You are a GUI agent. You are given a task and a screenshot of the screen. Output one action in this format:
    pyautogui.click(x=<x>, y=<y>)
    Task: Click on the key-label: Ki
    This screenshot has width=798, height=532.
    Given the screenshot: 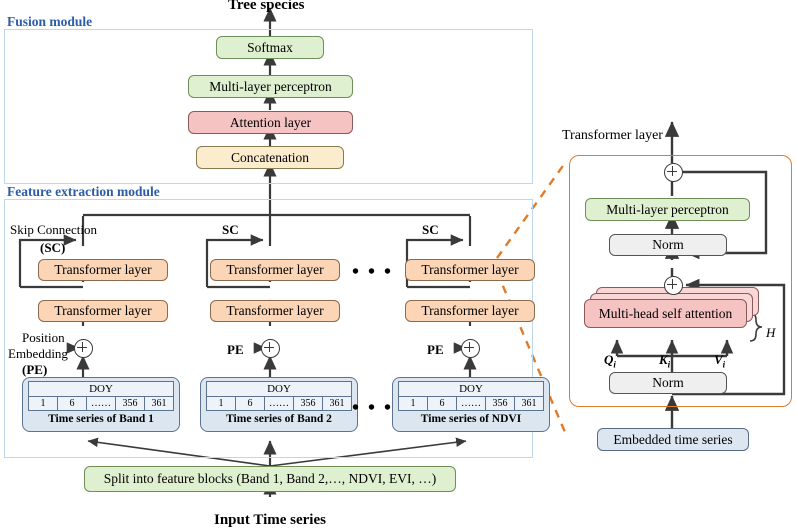 What is the action you would take?
    pyautogui.click(x=664, y=361)
    